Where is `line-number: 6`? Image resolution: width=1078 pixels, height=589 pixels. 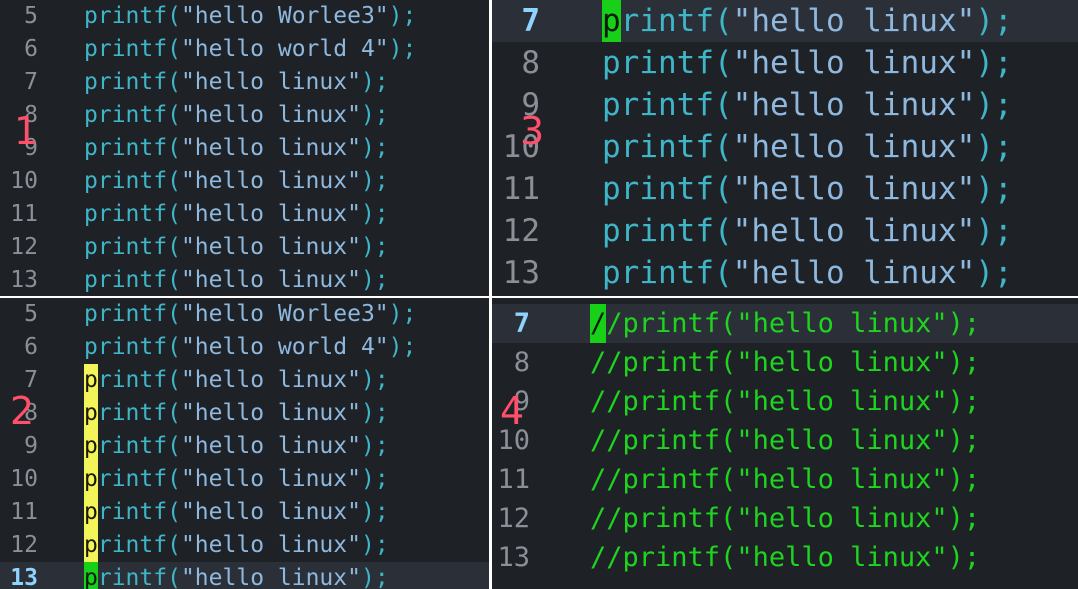
line-number: 6 is located at coordinates (31, 347).